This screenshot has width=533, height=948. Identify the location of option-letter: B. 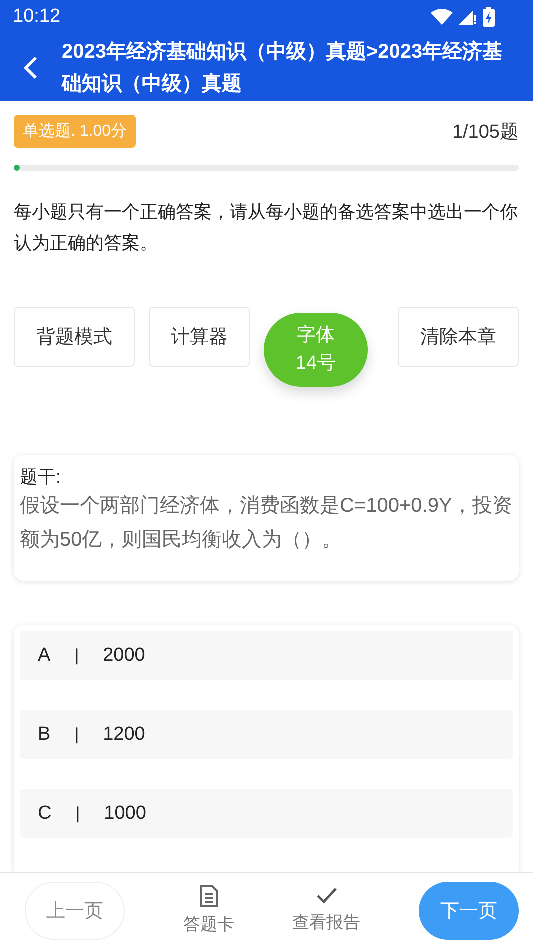
(44, 735).